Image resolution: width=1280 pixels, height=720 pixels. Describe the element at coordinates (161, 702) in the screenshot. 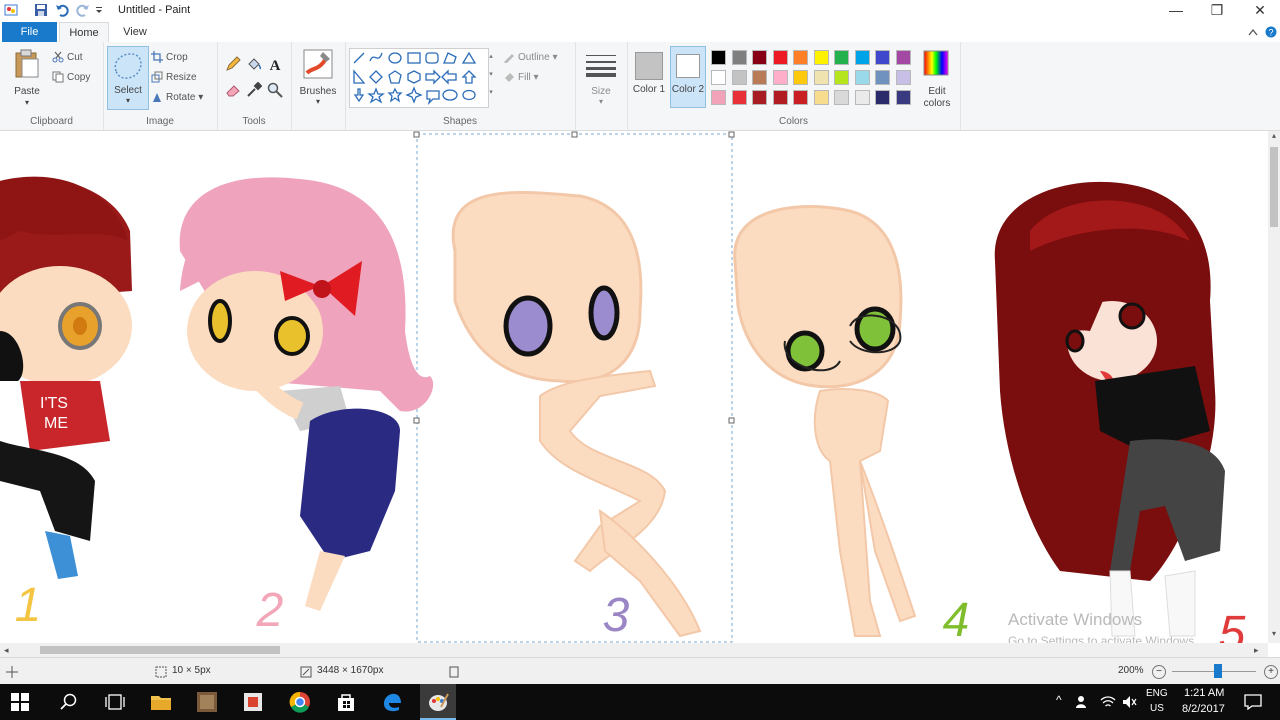

I see `file-explorer-icon` at that location.